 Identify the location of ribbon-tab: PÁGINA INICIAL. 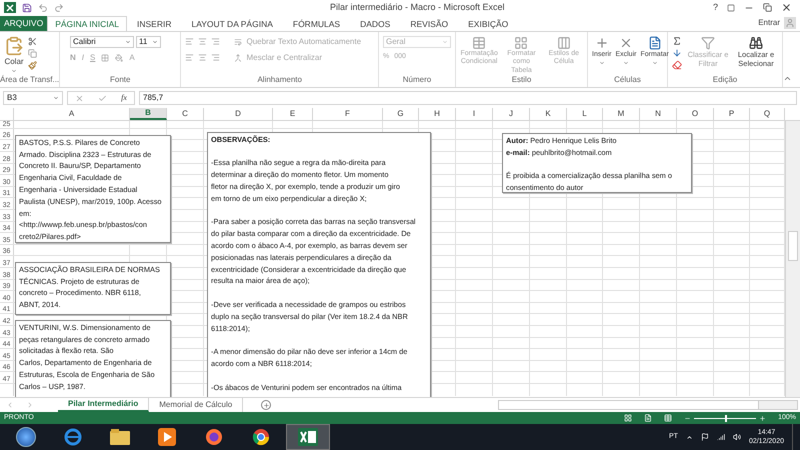
(87, 23).